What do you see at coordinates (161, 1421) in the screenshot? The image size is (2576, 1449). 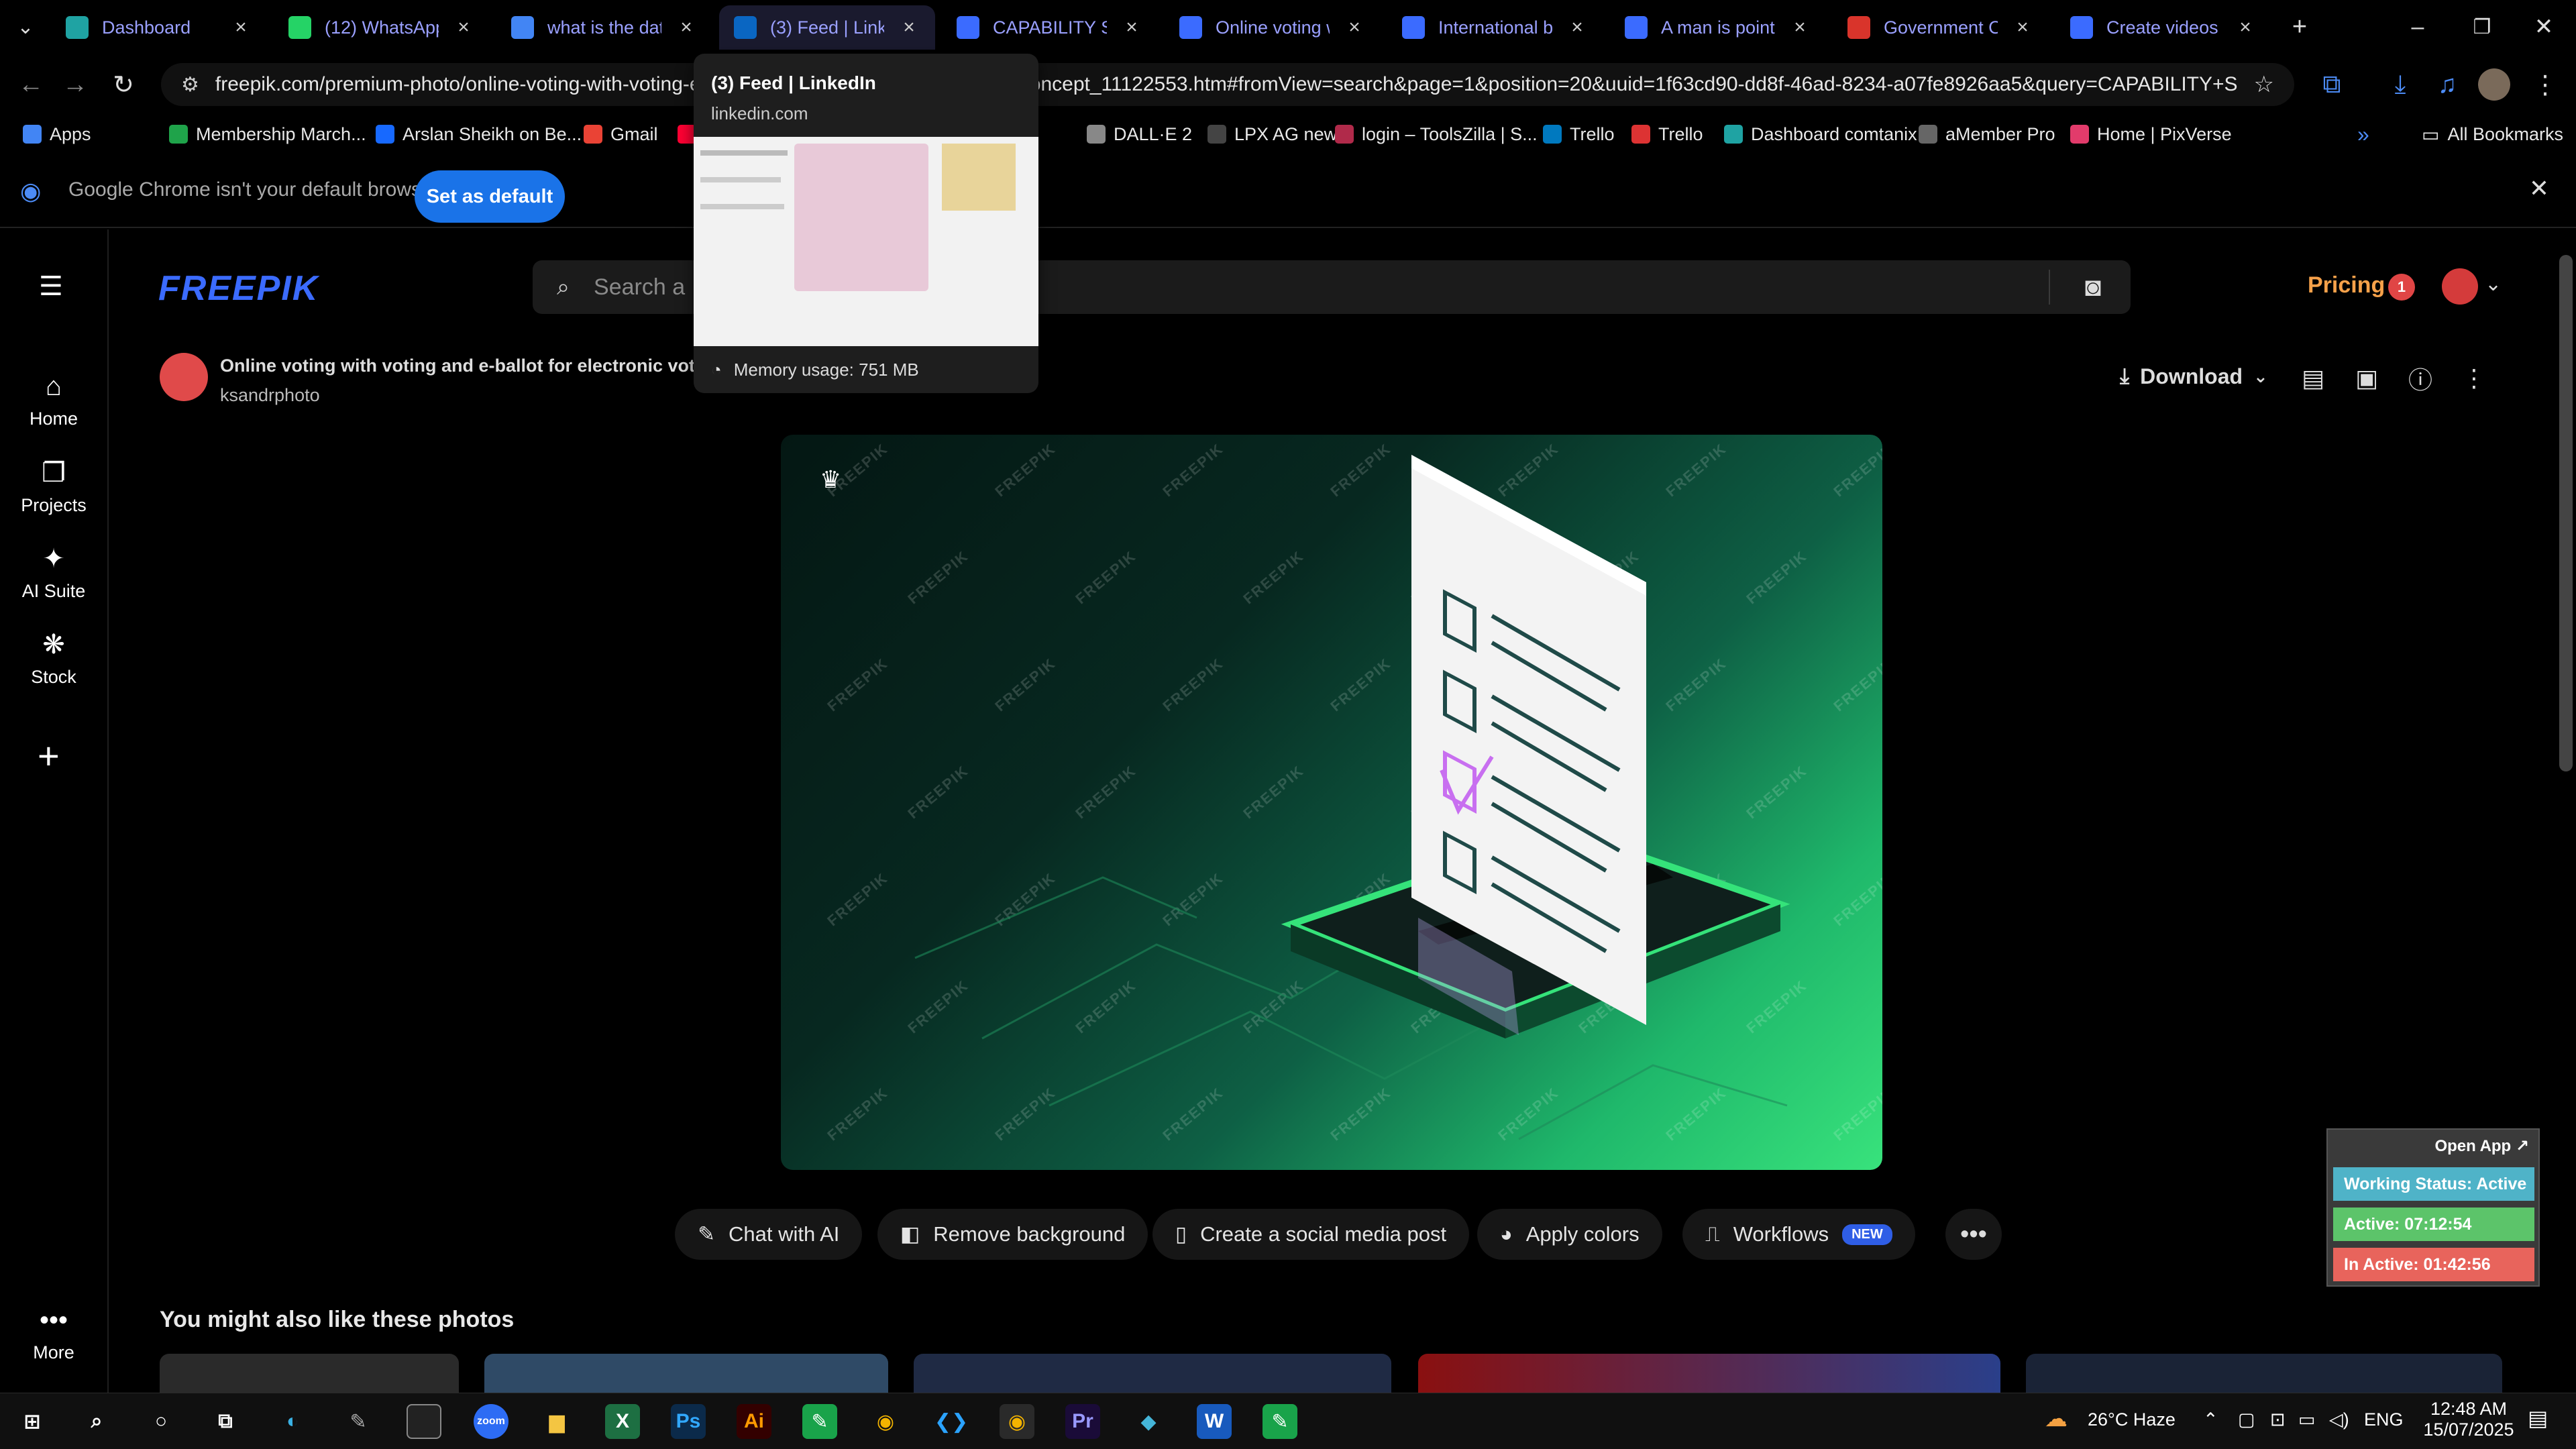 I see `cortana-icon: ○` at bounding box center [161, 1421].